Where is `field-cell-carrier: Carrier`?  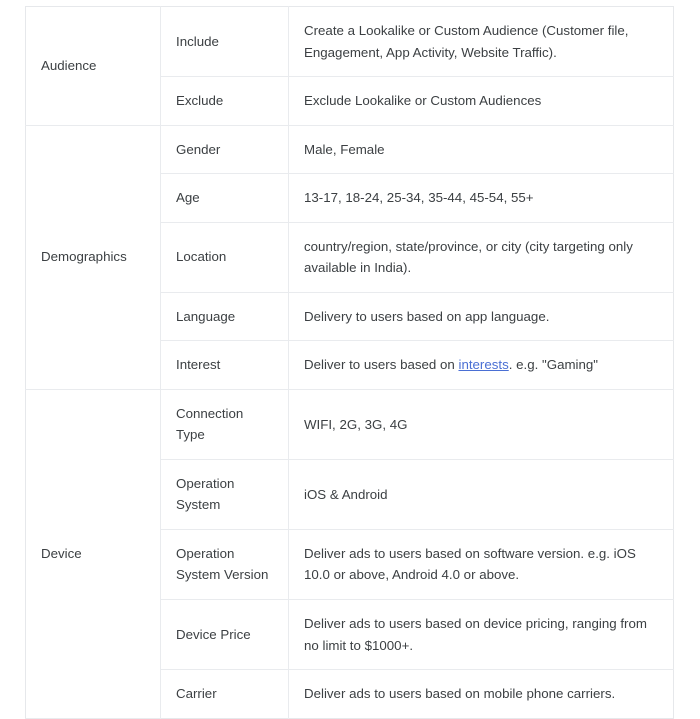
field-cell-carrier: Carrier is located at coordinates (224, 694).